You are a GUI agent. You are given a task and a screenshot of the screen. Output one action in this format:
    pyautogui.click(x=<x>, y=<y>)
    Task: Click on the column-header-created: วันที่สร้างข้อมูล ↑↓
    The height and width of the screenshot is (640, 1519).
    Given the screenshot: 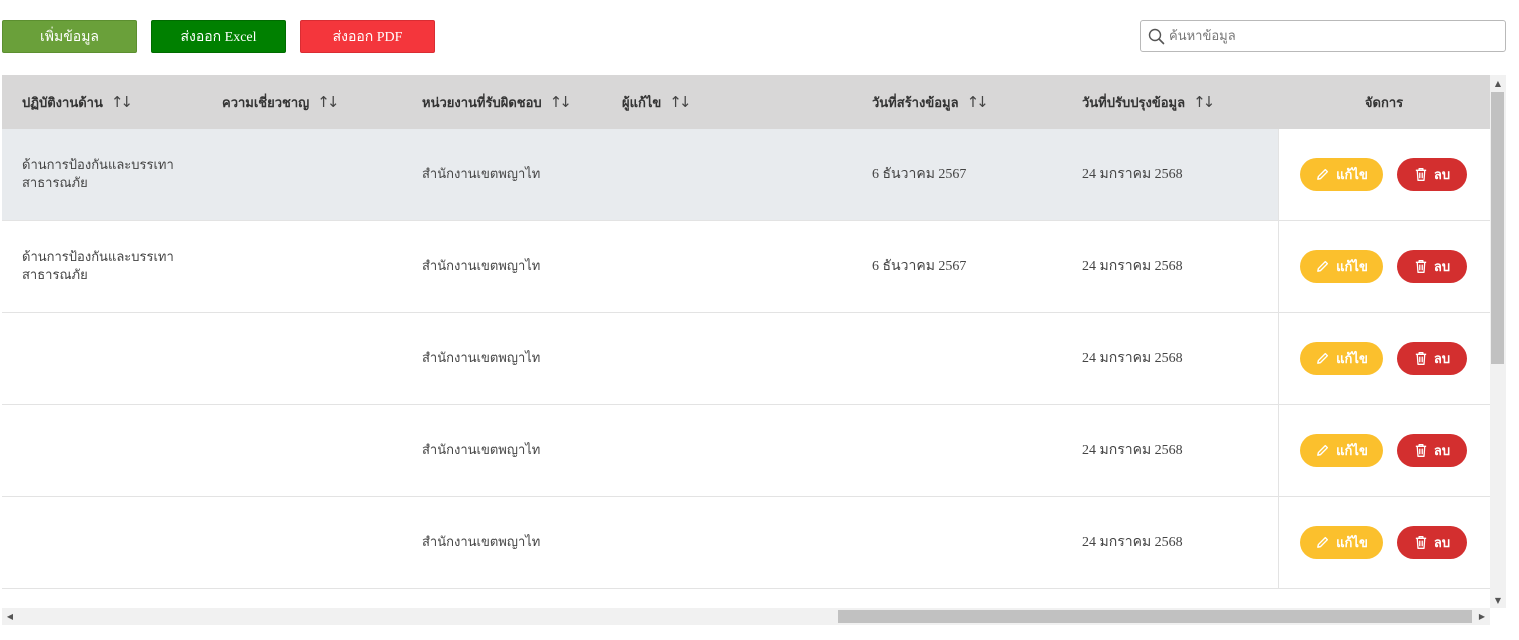 What is the action you would take?
    pyautogui.click(x=930, y=102)
    